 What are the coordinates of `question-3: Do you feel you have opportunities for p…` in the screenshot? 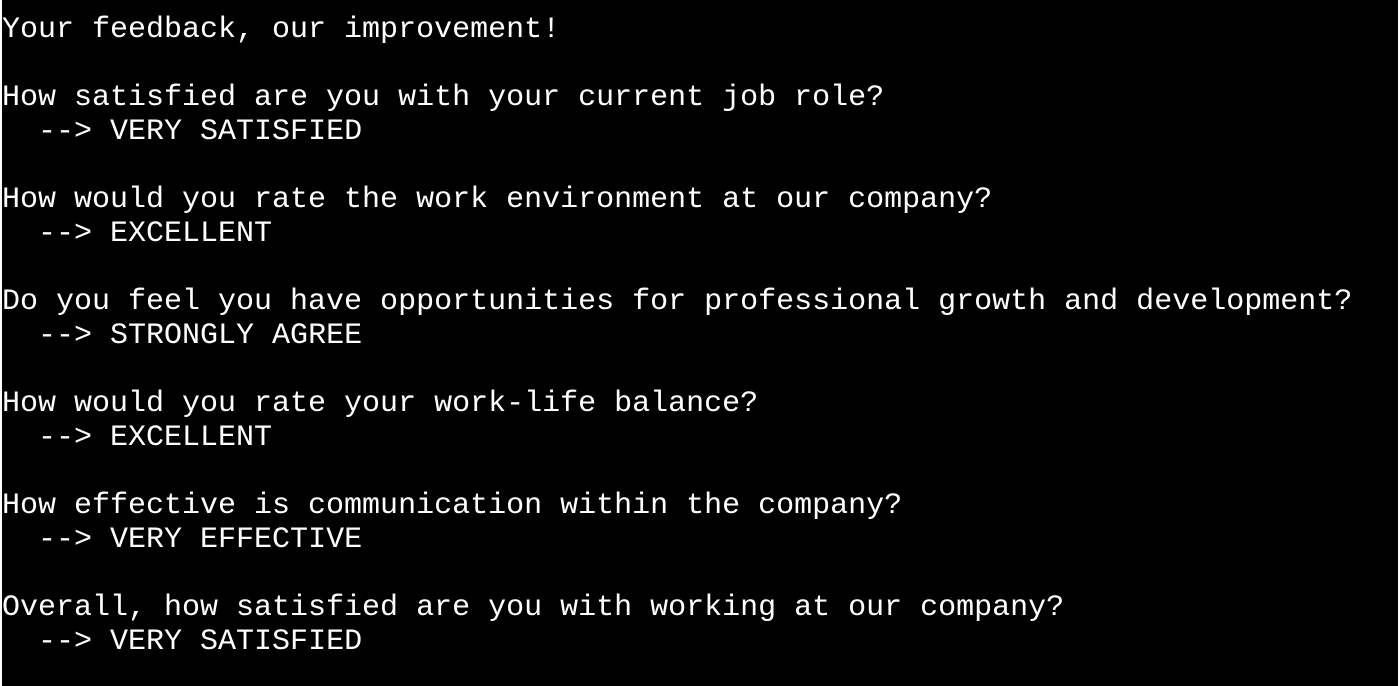 It's located at (677, 302).